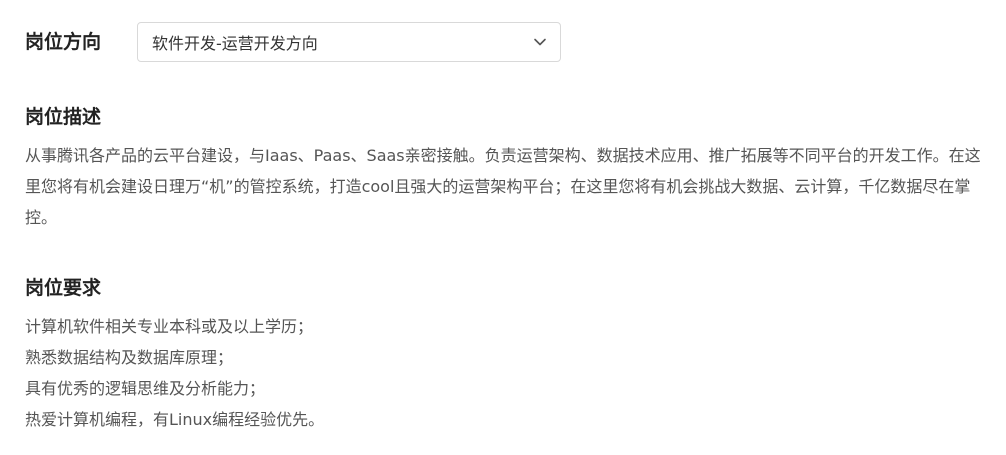 Image resolution: width=1006 pixels, height=455 pixels. Describe the element at coordinates (145, 388) in the screenshot. I see `list-item: 具有优秀的逻辑思维及分析能力；` at that location.